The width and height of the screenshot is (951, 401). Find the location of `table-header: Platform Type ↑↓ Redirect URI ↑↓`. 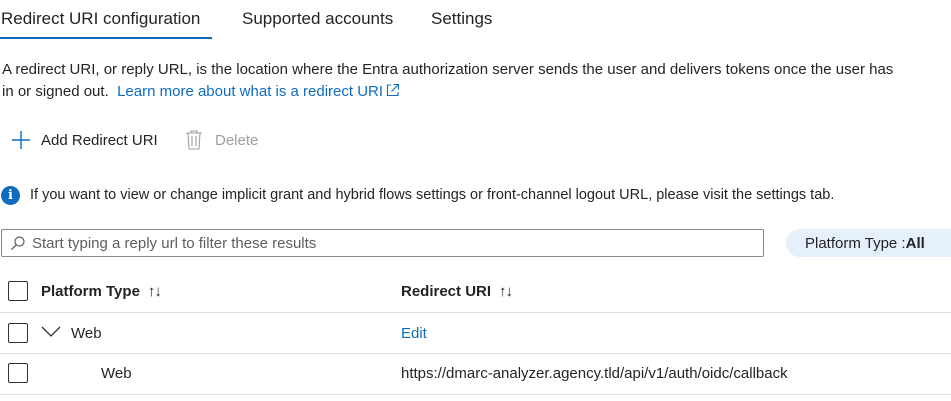

table-header: Platform Type ↑↓ Redirect URI ↑↓ is located at coordinates (475, 292).